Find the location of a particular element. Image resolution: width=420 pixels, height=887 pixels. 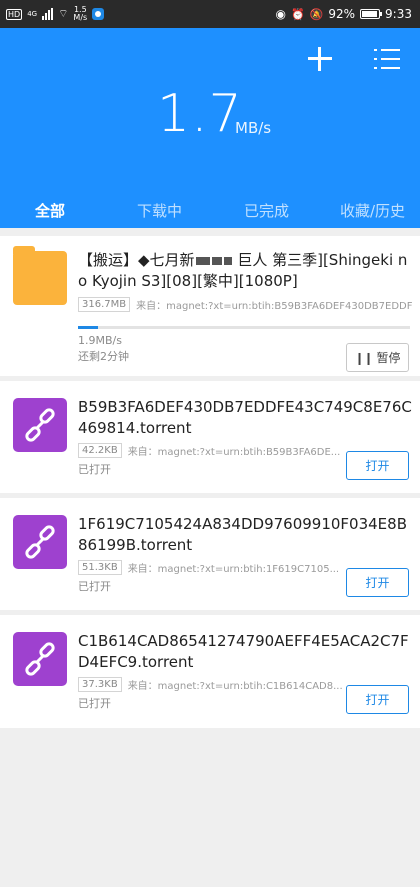

progress-bar is located at coordinates (244, 327).